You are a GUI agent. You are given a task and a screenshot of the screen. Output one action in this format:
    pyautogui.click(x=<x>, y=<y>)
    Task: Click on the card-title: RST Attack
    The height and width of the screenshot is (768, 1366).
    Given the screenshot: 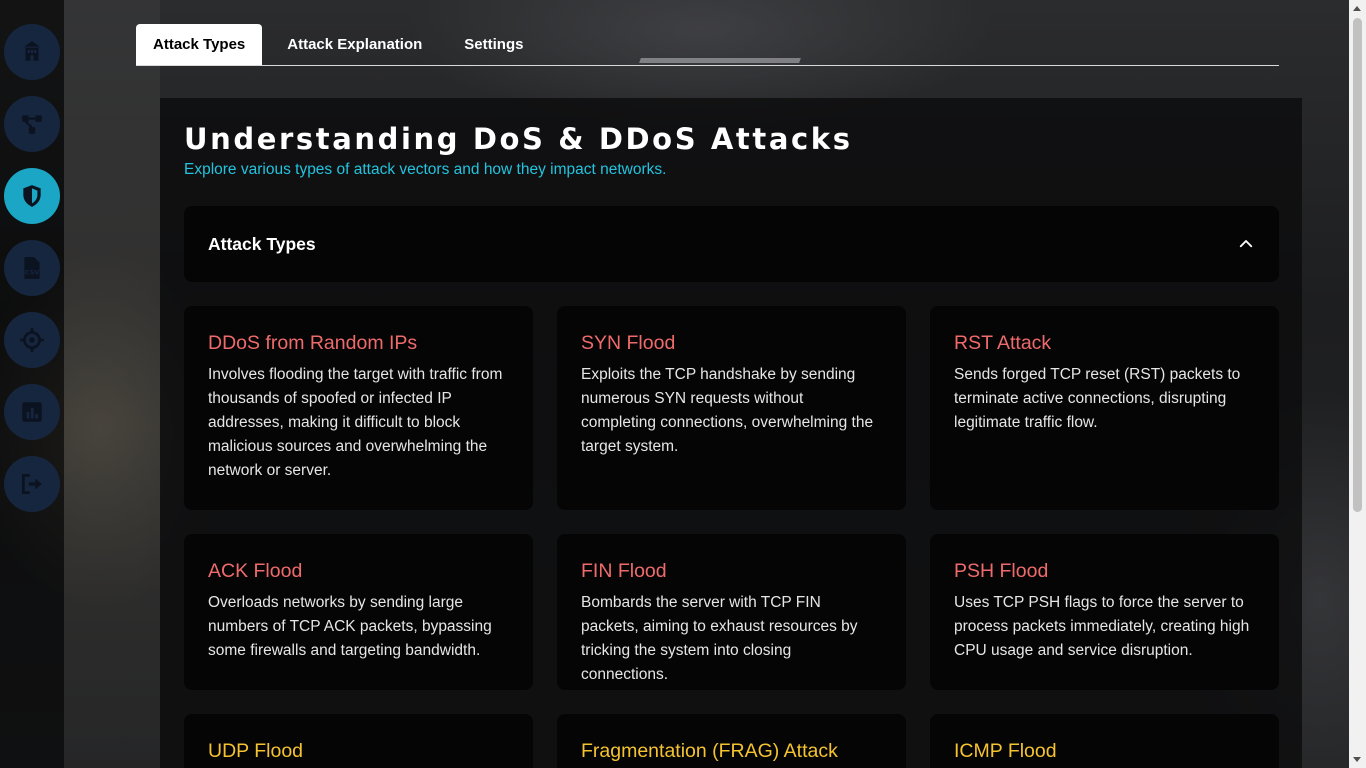 What is the action you would take?
    pyautogui.click(x=1003, y=343)
    